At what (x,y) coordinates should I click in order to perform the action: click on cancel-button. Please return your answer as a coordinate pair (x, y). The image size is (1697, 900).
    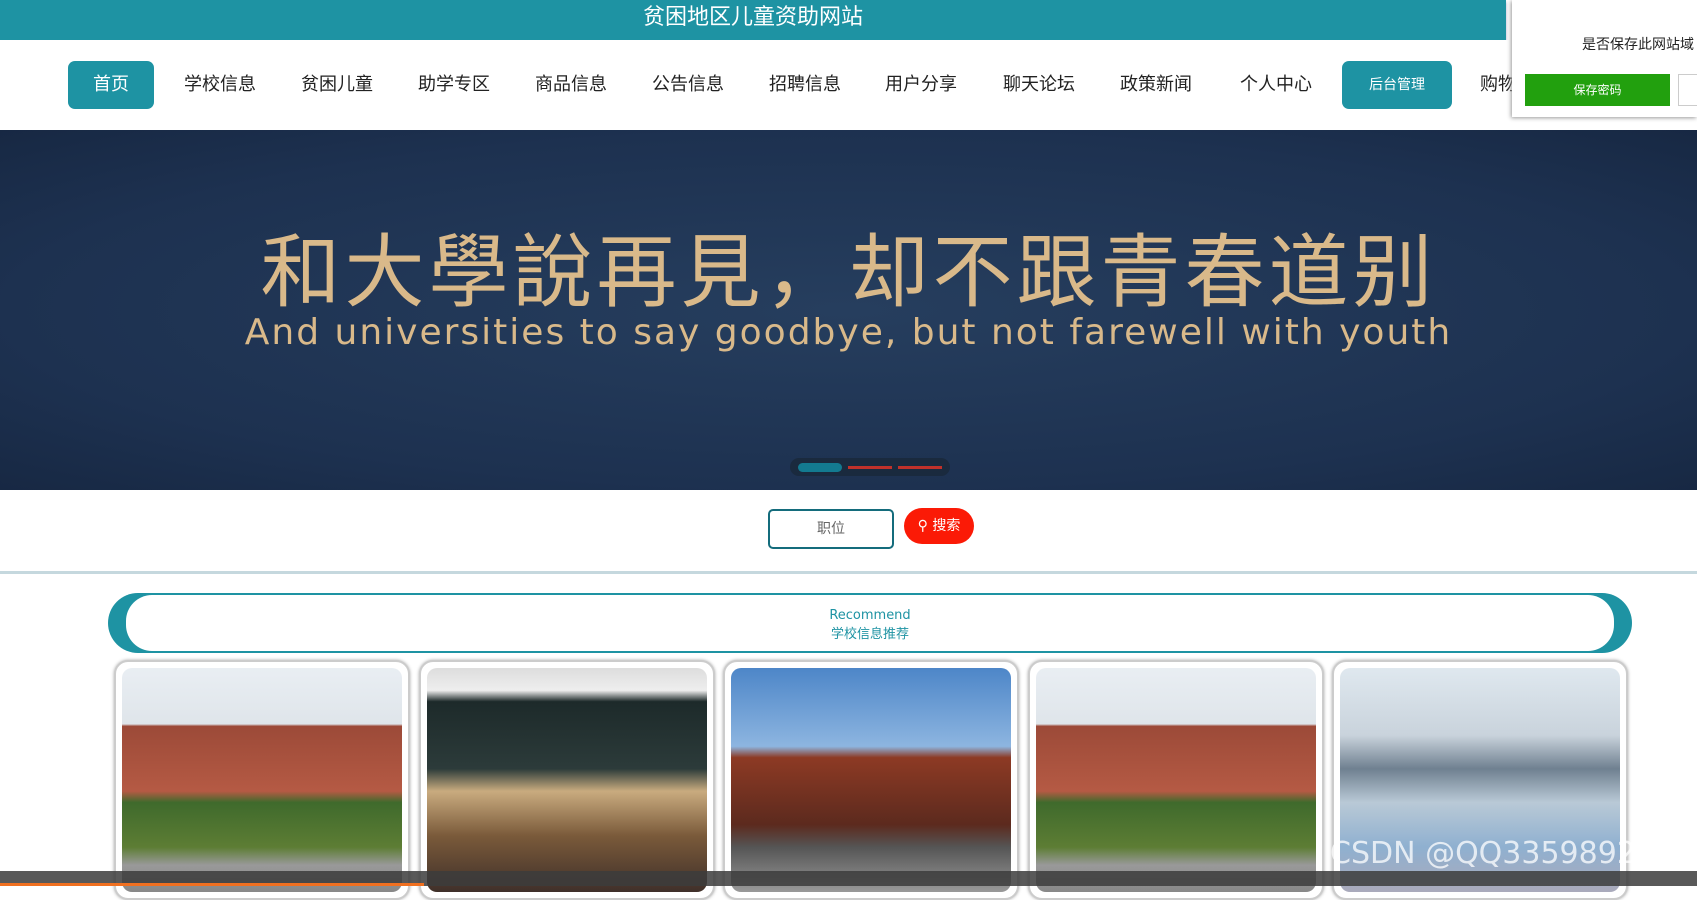
    Looking at the image, I should click on (1687, 90).